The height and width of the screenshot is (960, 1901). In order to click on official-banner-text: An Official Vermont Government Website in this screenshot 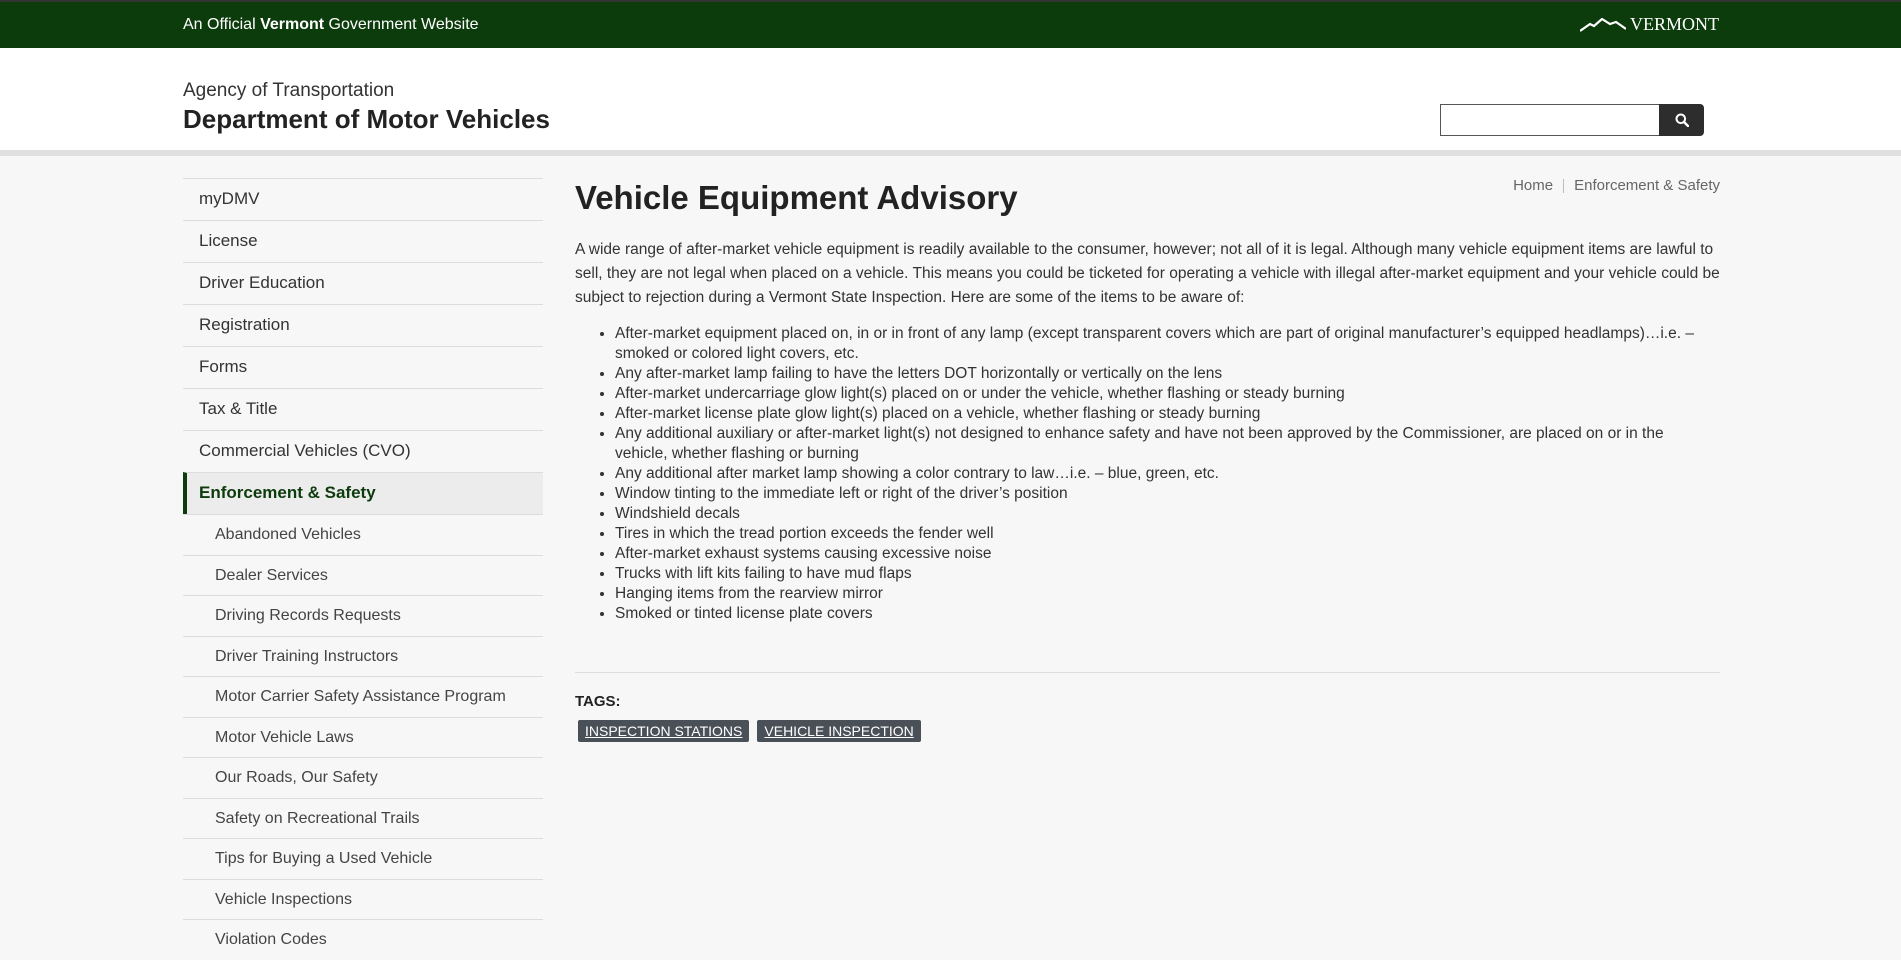, I will do `click(331, 25)`.